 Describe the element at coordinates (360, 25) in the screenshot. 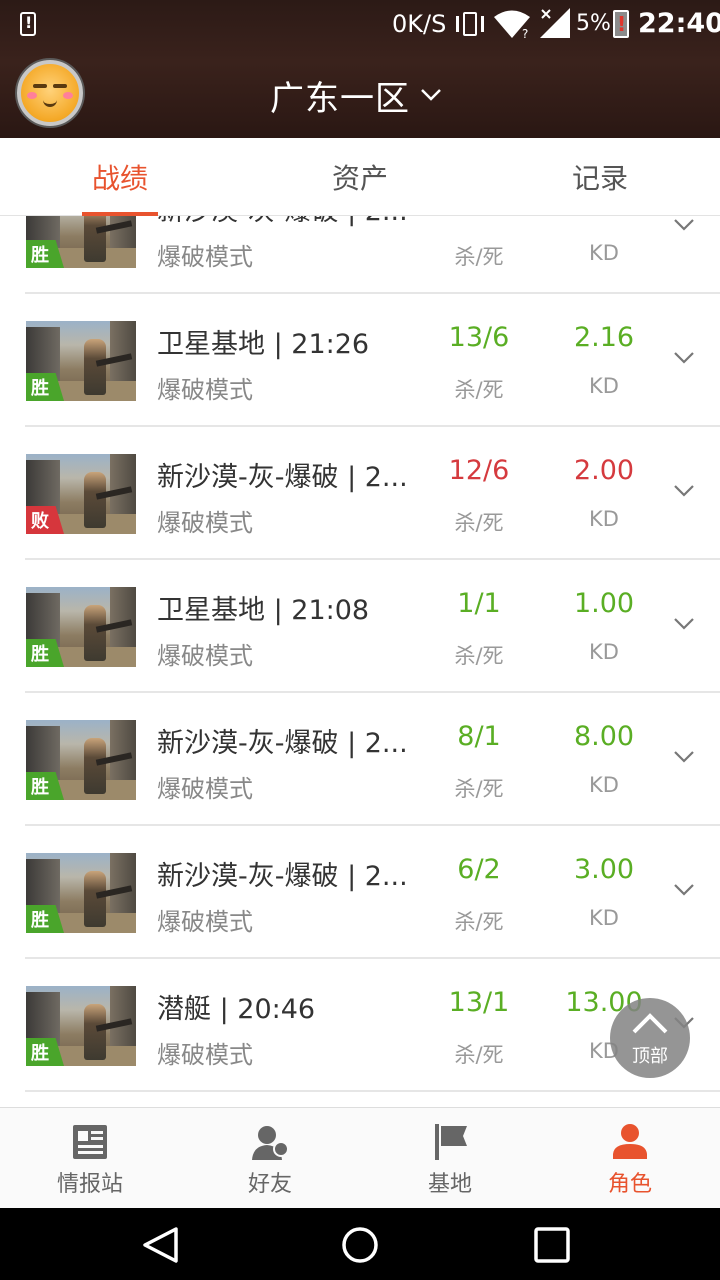

I see `status-bar: 0K/S ? 5% 22:40` at that location.